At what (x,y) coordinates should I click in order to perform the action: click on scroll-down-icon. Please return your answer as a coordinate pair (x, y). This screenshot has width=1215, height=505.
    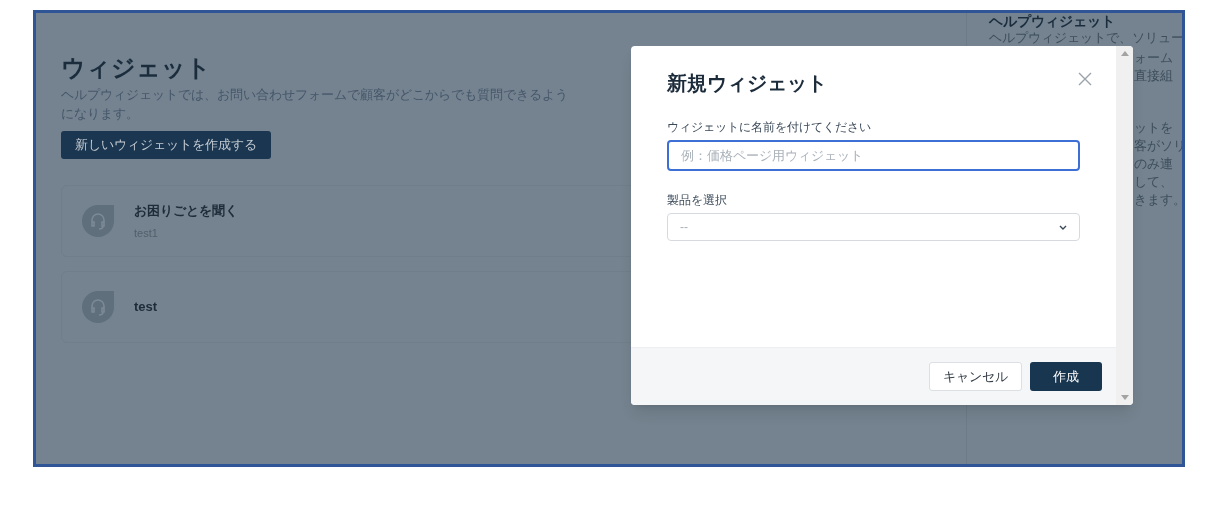
    Looking at the image, I should click on (1124, 397).